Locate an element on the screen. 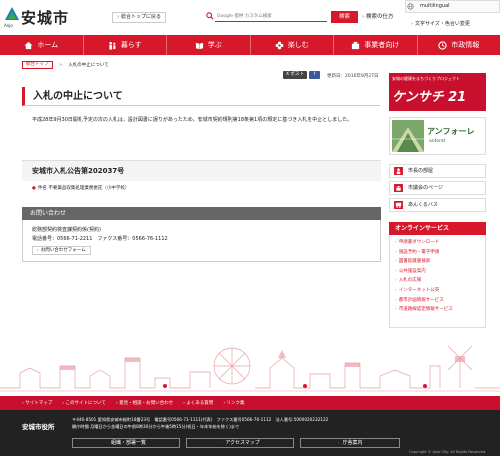  breadcrumb-current: 入札の中止について is located at coordinates (88, 65).